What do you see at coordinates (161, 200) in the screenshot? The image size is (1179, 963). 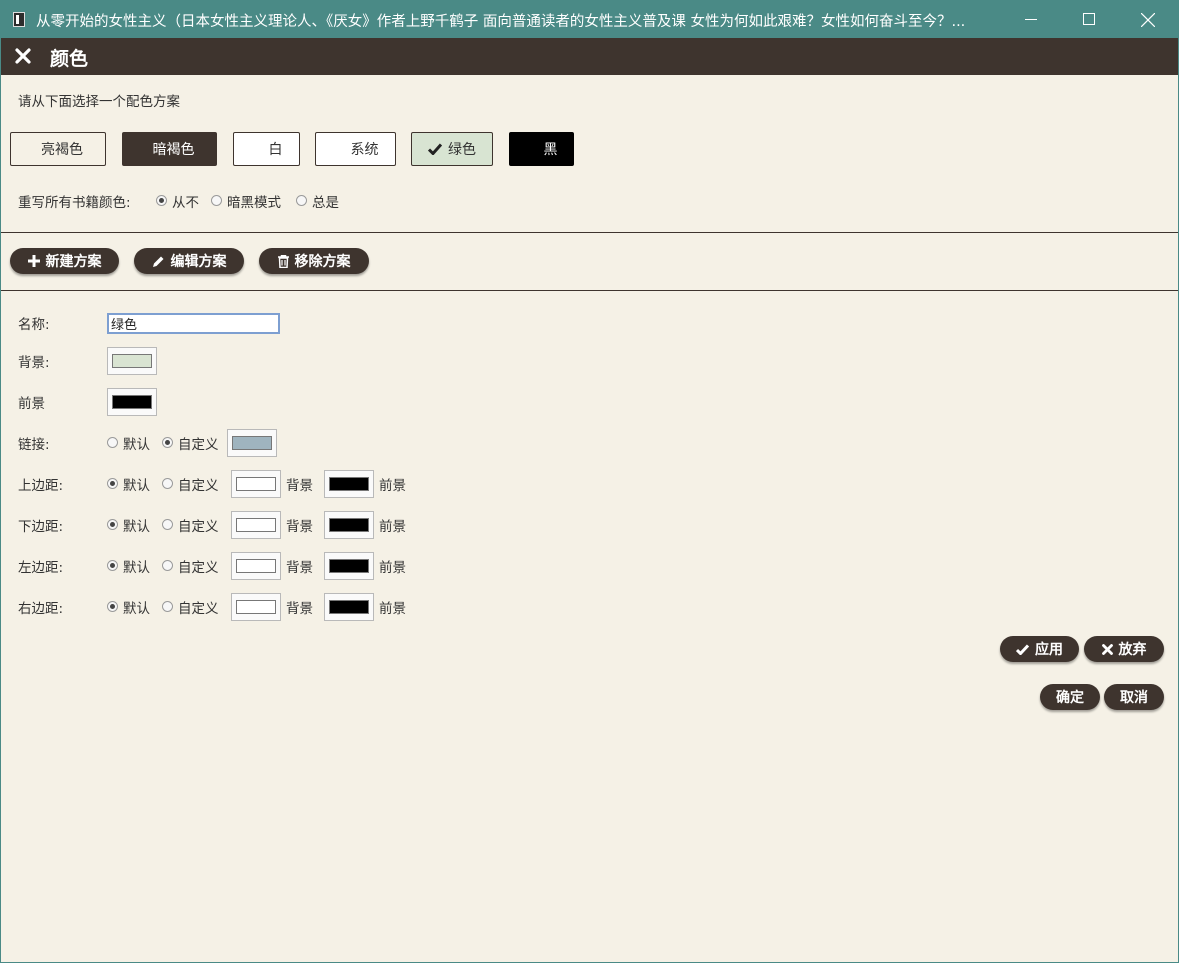 I see `override-never-radio` at bounding box center [161, 200].